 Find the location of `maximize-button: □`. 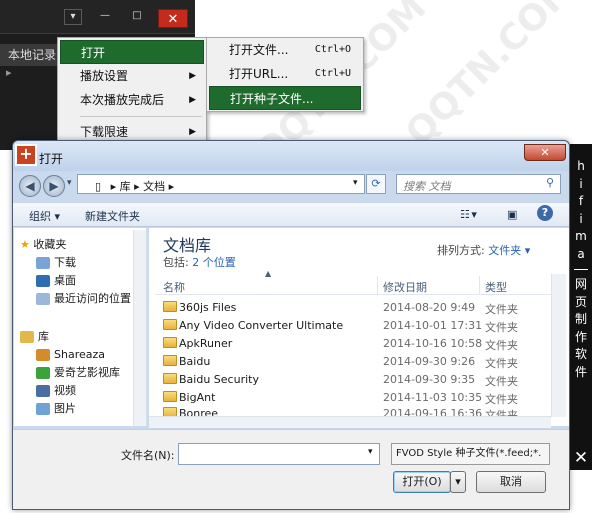

maximize-button: □ is located at coordinates (137, 17).